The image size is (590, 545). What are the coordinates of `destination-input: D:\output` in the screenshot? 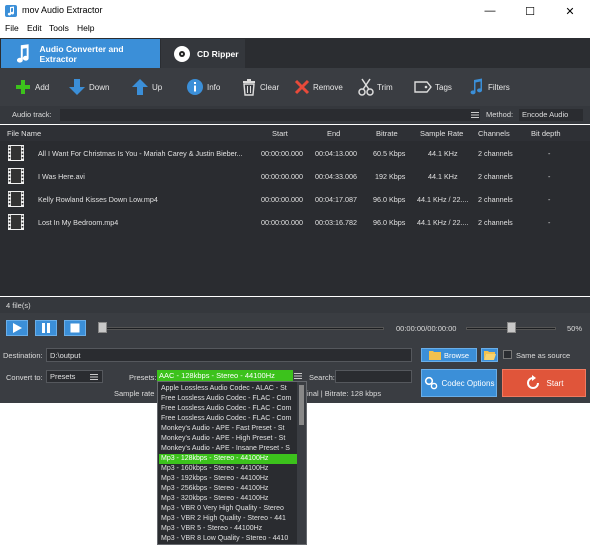 It's located at (229, 355).